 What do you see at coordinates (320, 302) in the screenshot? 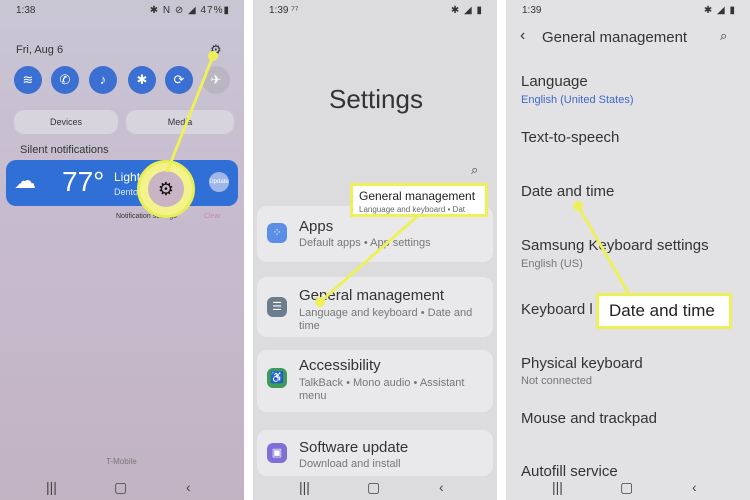
I see `pointer-dot-general` at bounding box center [320, 302].